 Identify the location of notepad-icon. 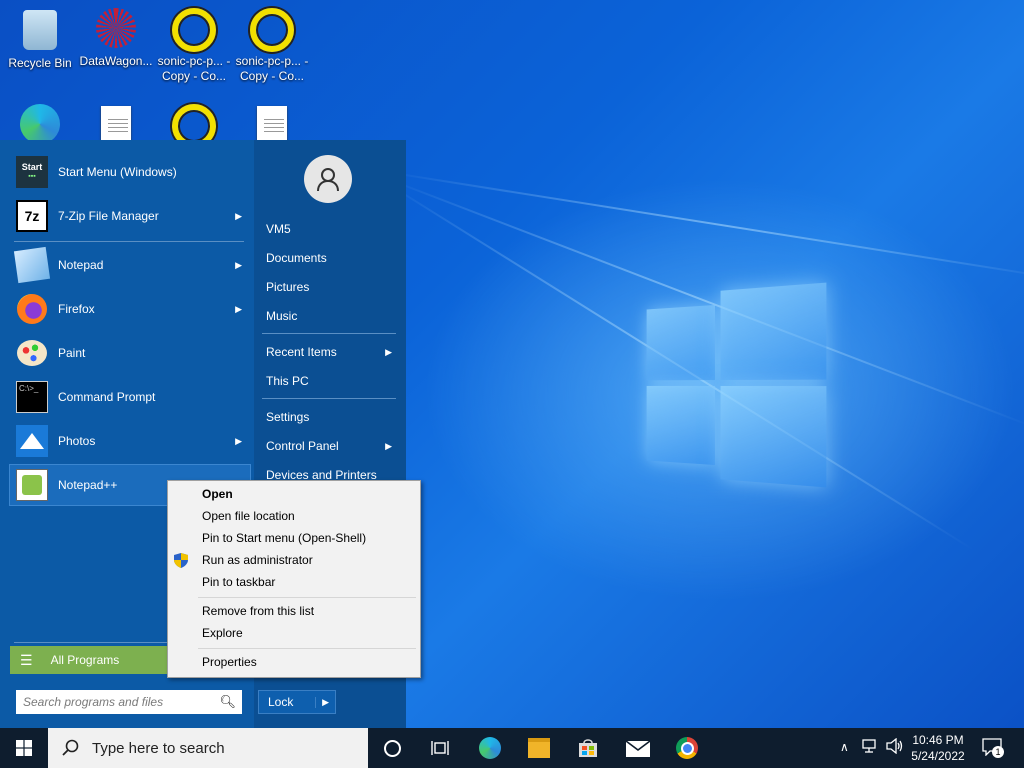
(32, 265).